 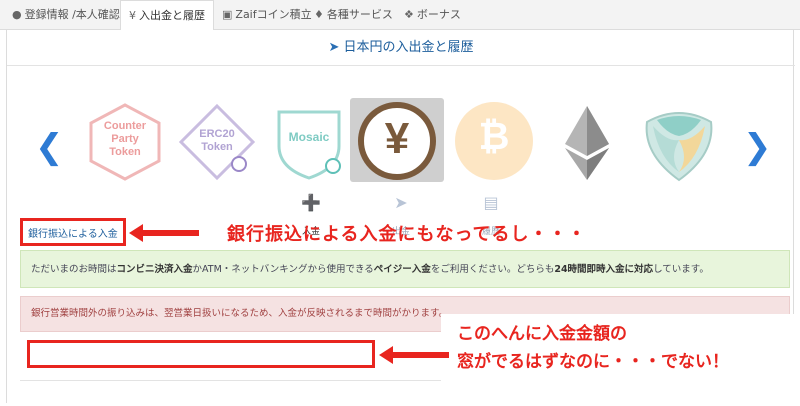 What do you see at coordinates (491, 202) in the screenshot?
I see `book-icon: ▤` at bounding box center [491, 202].